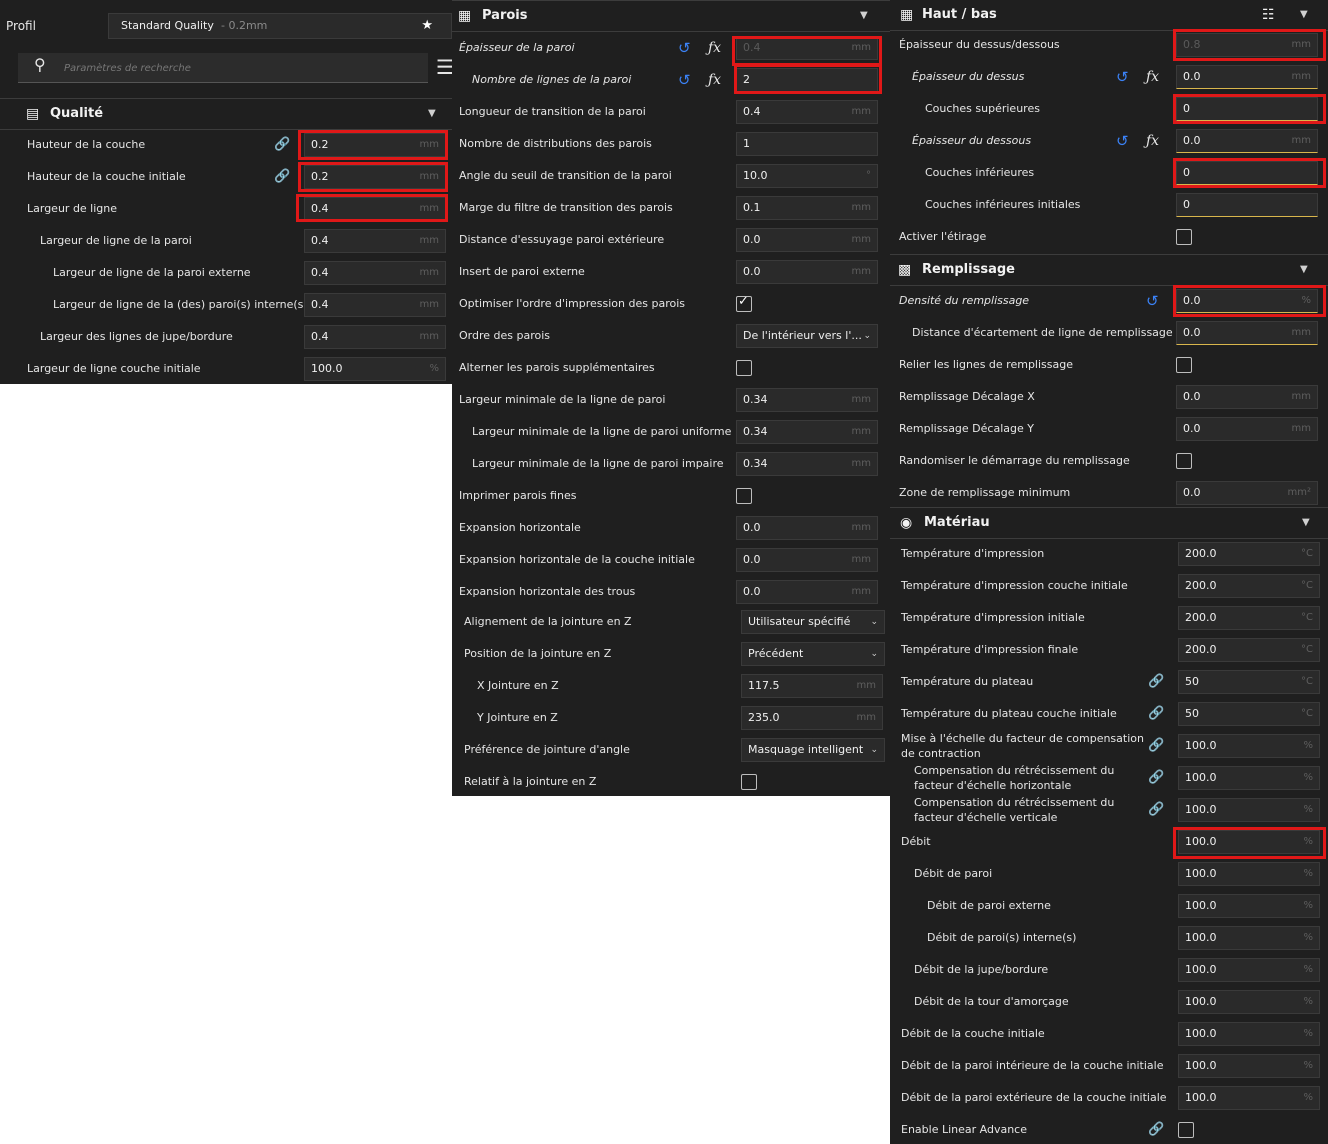  Describe the element at coordinates (1109, 270) in the screenshot. I see `section-header-infill: ▩ Remplissage ▼` at that location.